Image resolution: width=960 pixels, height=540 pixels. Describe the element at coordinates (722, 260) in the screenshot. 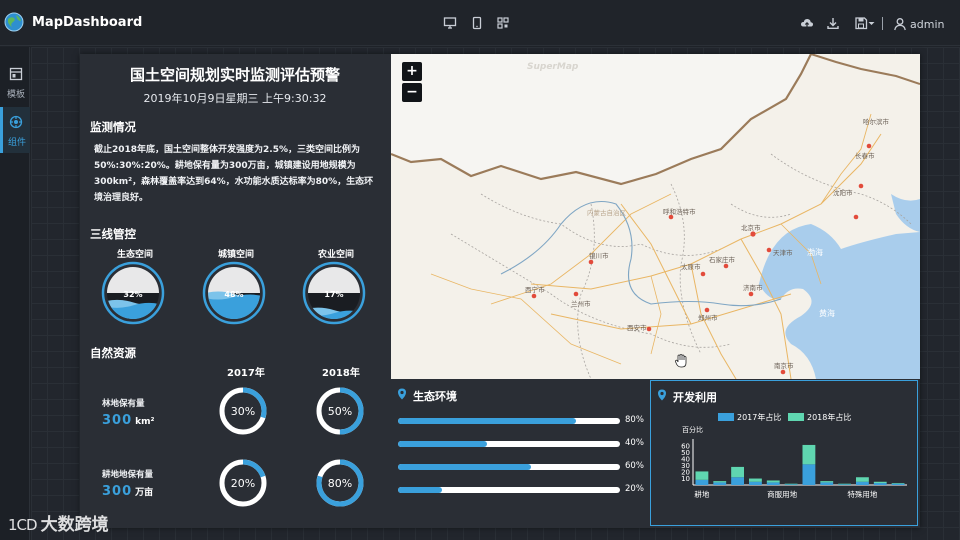

I see `map-city-label: 石家庄市` at that location.